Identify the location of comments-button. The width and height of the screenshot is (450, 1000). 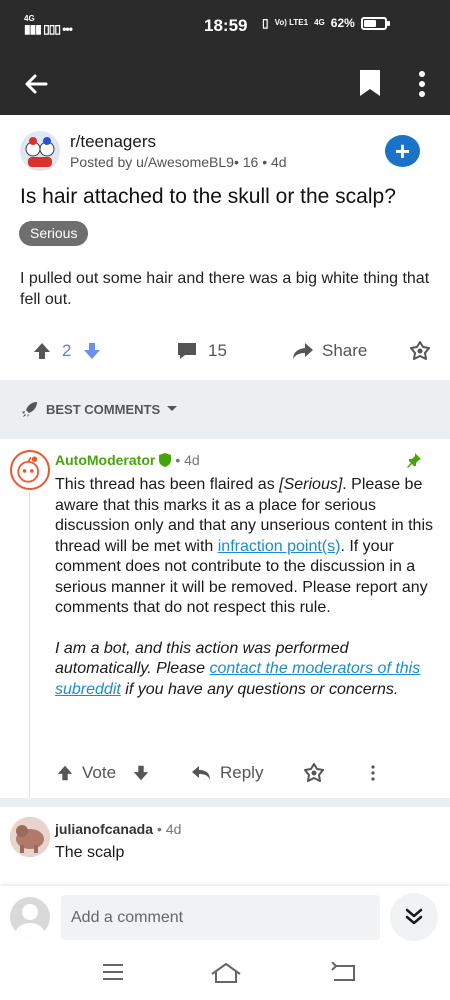
(187, 351).